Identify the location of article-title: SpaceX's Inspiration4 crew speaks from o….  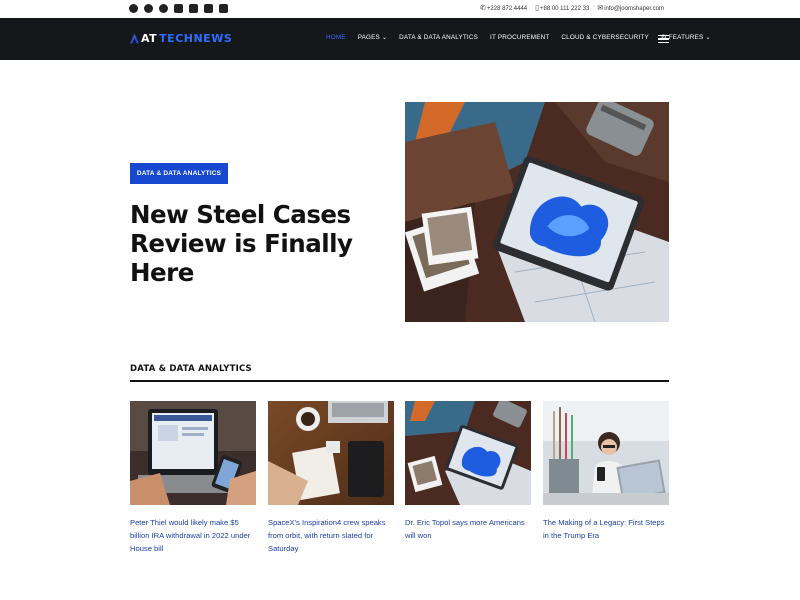
(331, 535).